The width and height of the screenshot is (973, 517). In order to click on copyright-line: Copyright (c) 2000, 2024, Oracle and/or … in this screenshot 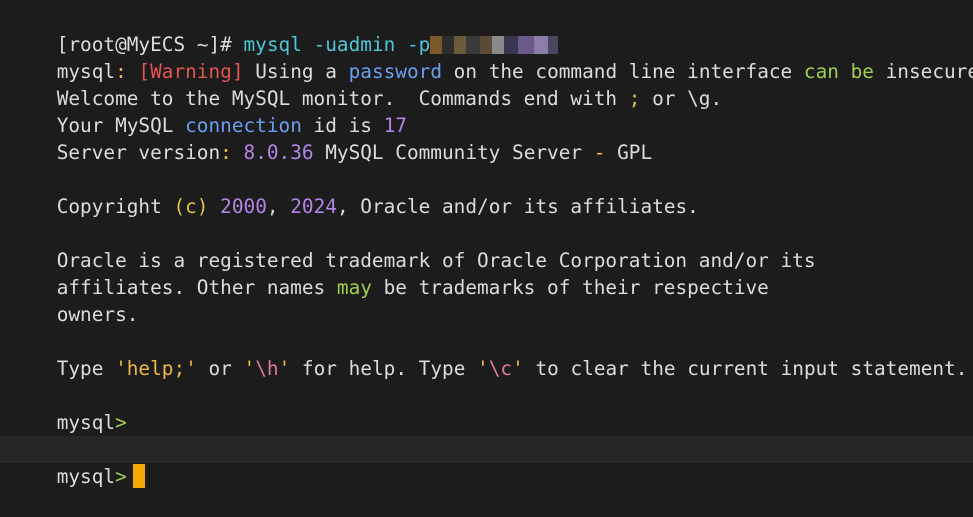, I will do `click(354, 192)`.